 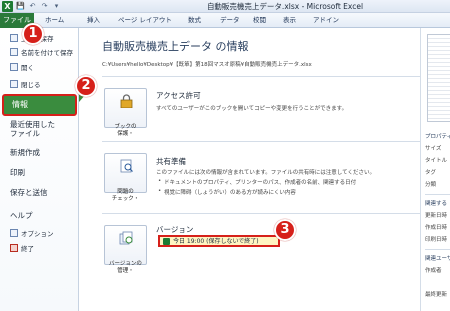 I want to click on lock-icon, so click(x=126, y=101).